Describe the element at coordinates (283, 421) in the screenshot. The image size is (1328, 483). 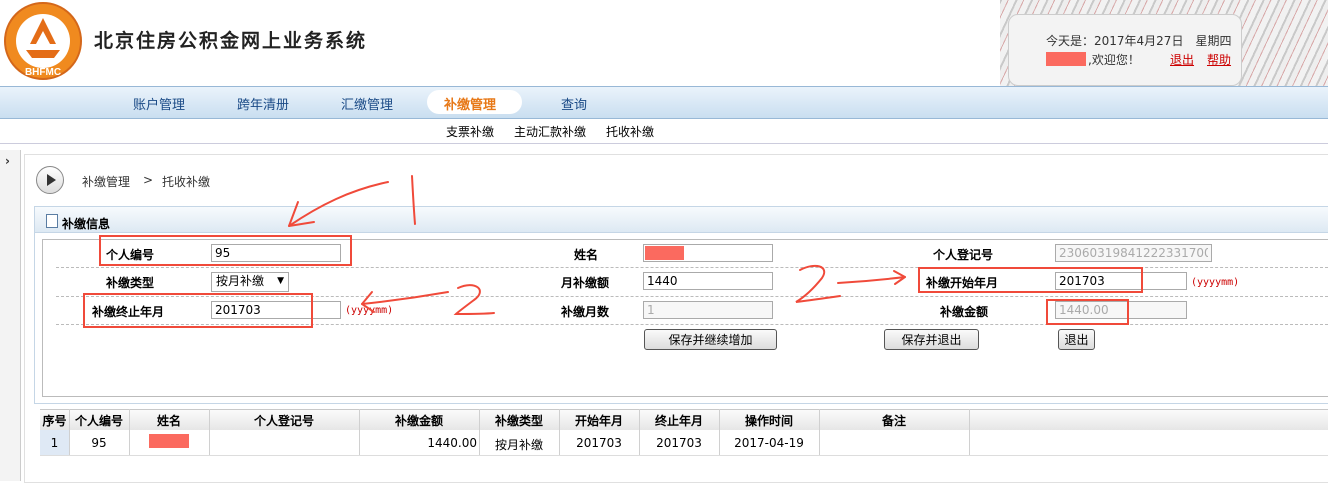
I see `col-header-reg-no: 个人登记号` at that location.